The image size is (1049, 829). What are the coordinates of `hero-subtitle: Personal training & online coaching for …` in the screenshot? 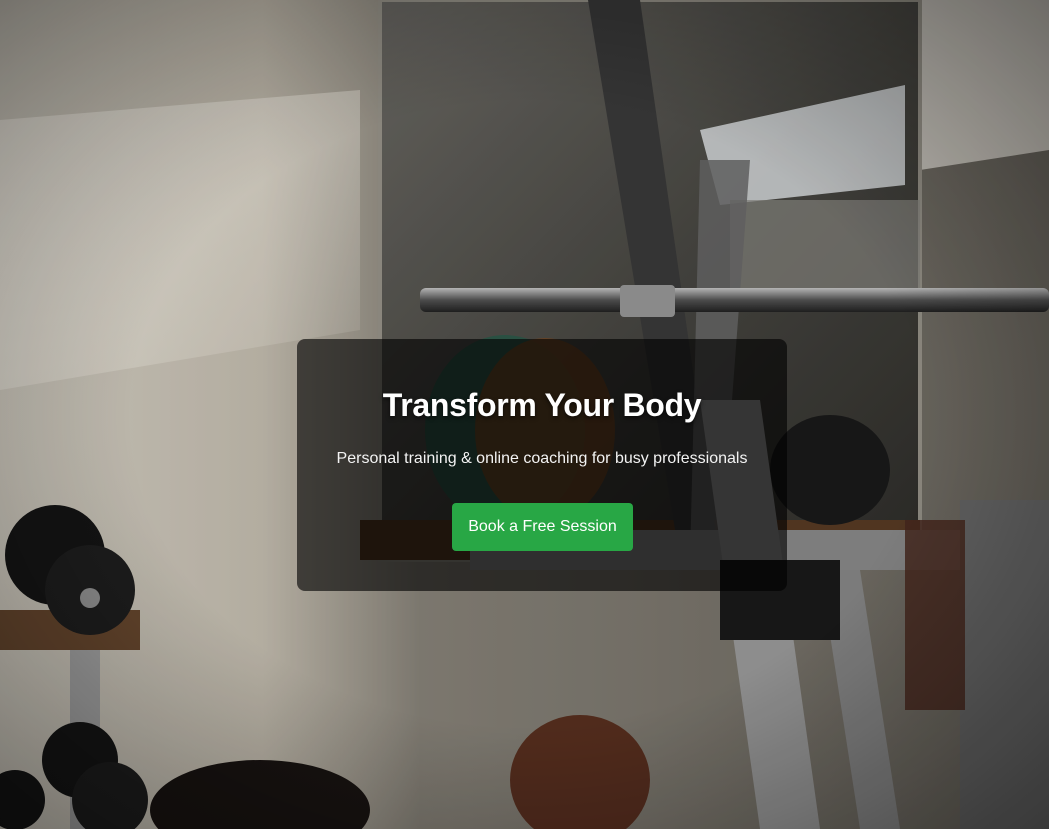 It's located at (542, 458).